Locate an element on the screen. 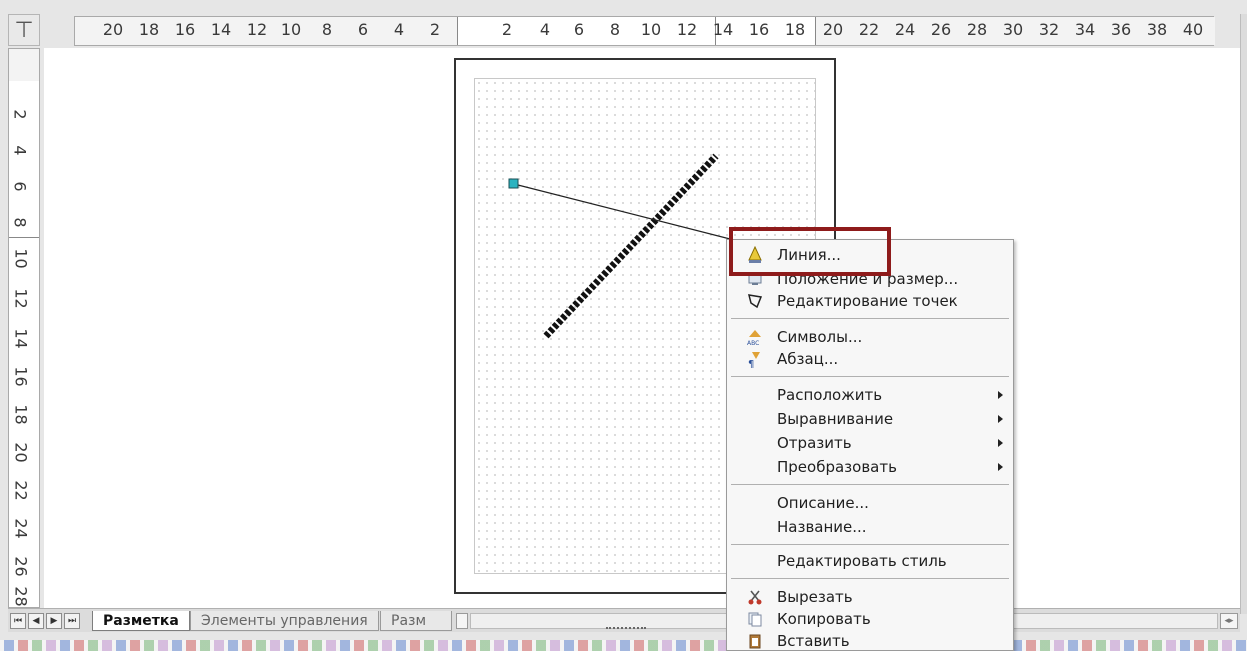  h-ruler-label: 36 is located at coordinates (1121, 29).